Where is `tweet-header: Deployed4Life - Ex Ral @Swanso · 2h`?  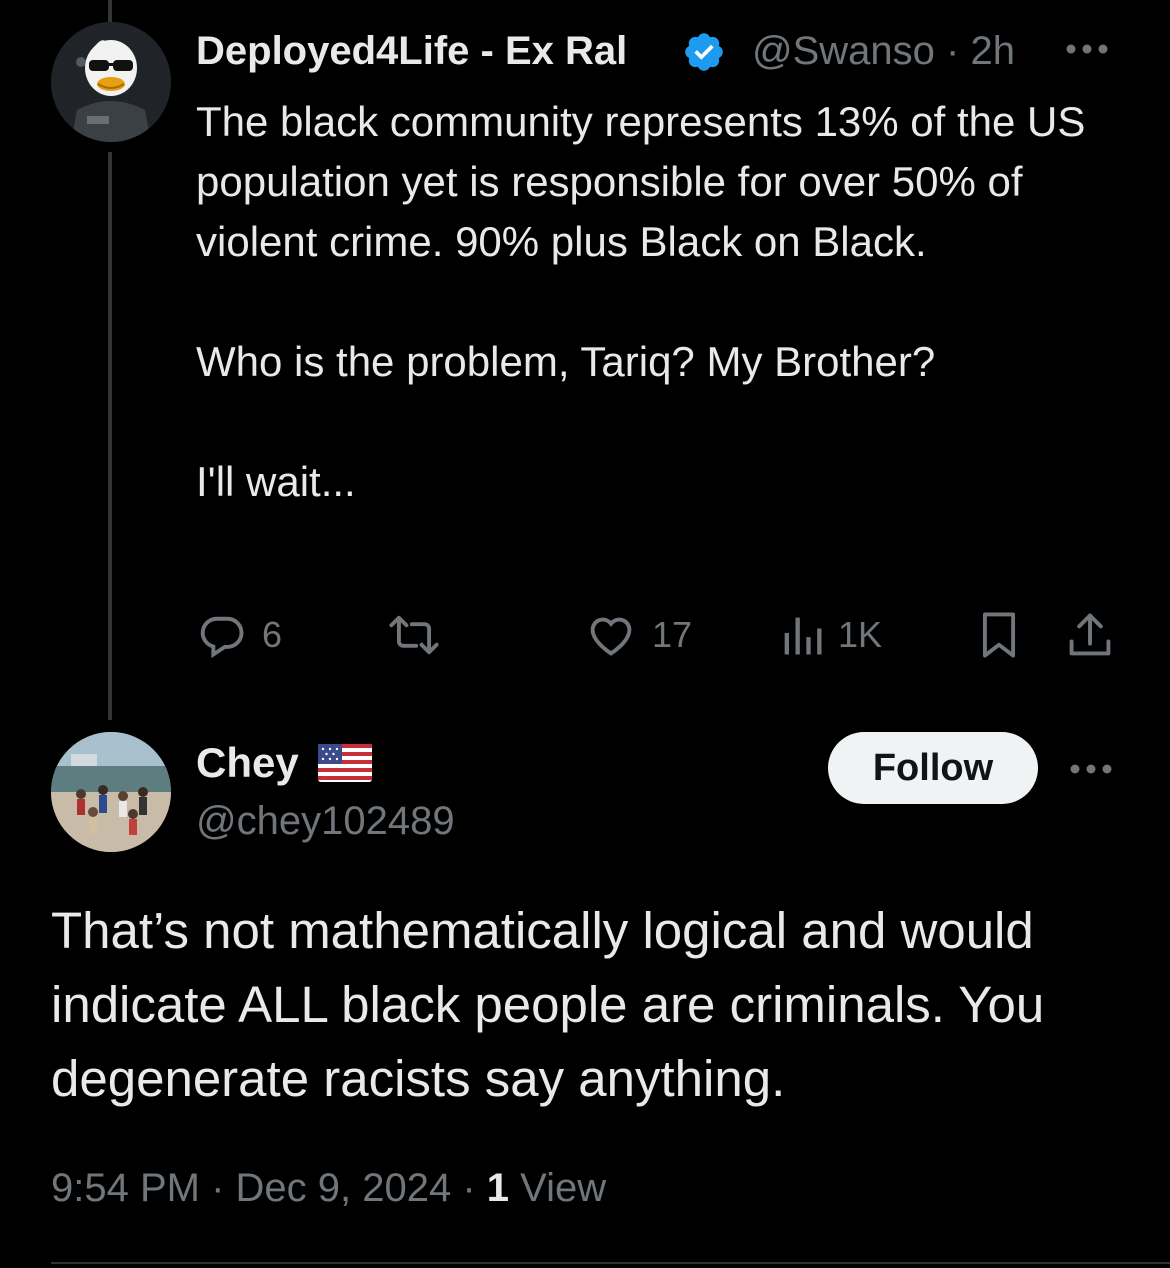
tweet-header: Deployed4Life - Ex Ral @Swanso · 2h is located at coordinates (666, 53).